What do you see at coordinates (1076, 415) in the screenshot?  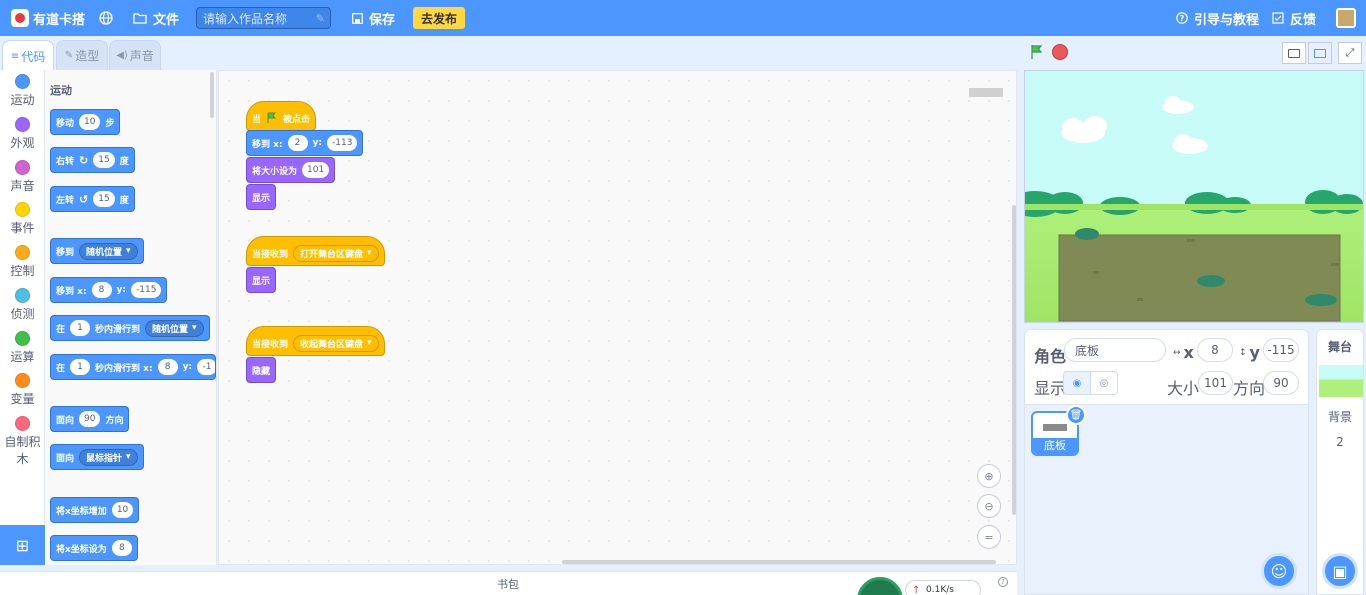 I see `trash-icon: 🗑` at bounding box center [1076, 415].